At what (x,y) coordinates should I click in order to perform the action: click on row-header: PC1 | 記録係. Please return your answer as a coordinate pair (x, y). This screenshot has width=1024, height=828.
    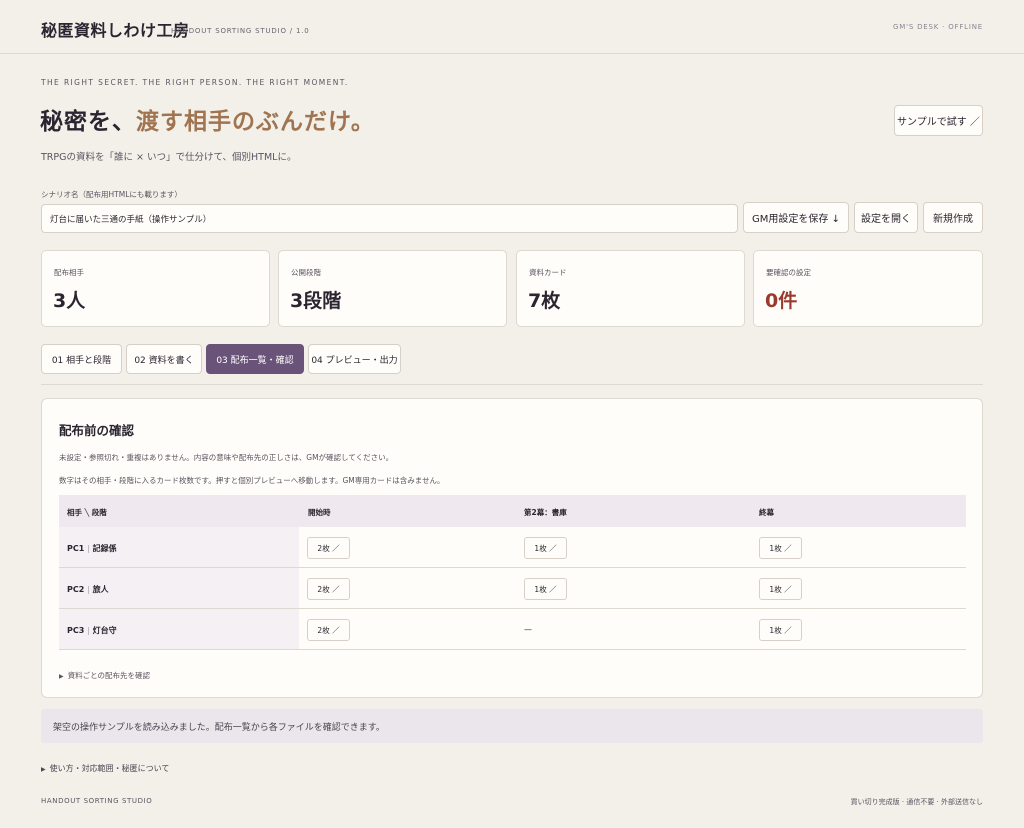
    Looking at the image, I should click on (179, 547).